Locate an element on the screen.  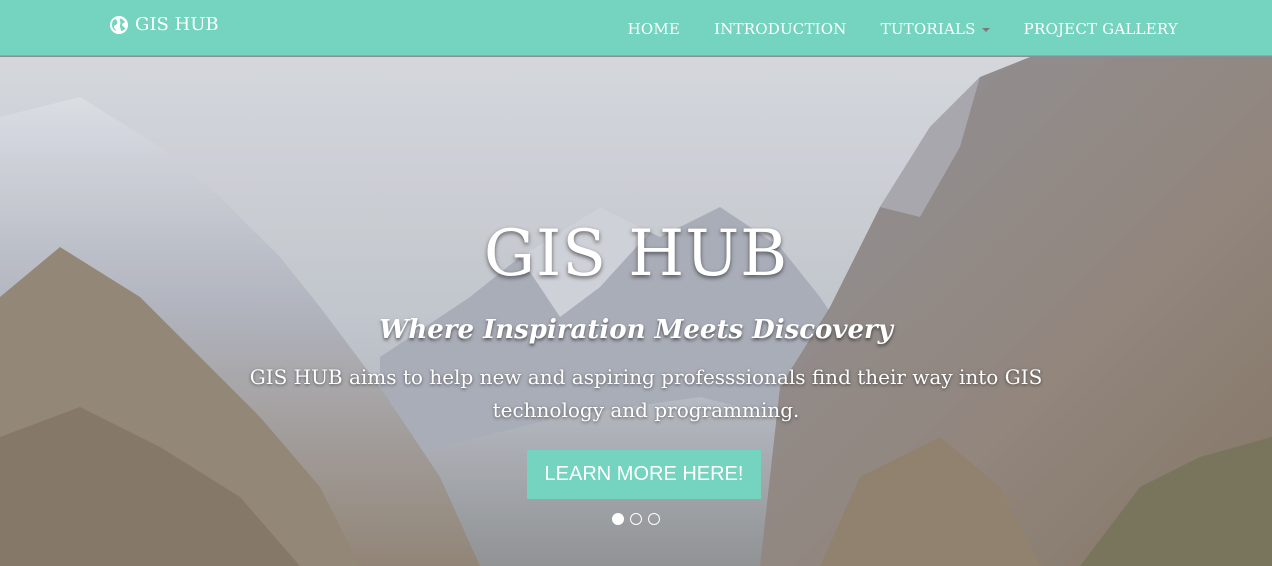
carousel-indicators is located at coordinates (636, 519).